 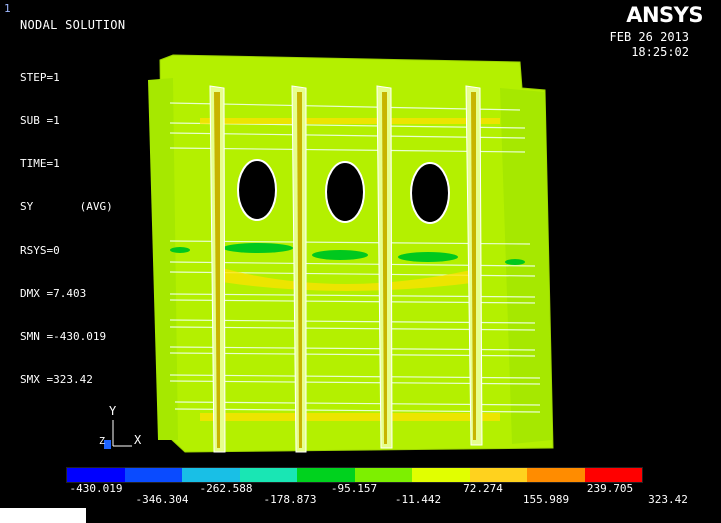 What do you see at coordinates (102, 441) in the screenshot?
I see `triad-z-label: Z` at bounding box center [102, 441].